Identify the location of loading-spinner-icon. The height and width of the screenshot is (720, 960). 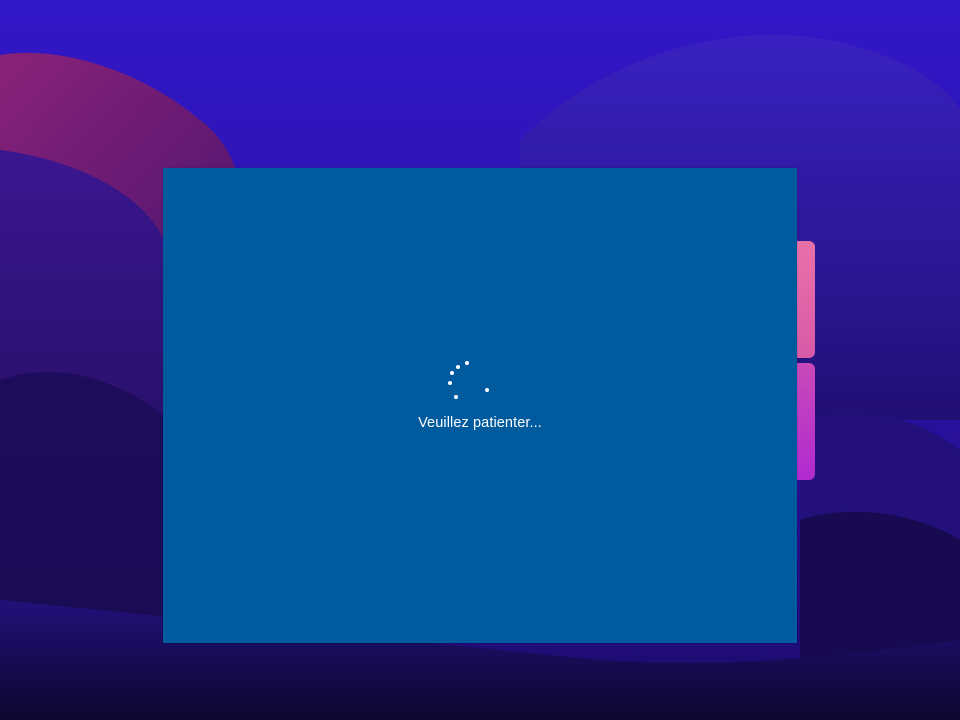
(471, 382).